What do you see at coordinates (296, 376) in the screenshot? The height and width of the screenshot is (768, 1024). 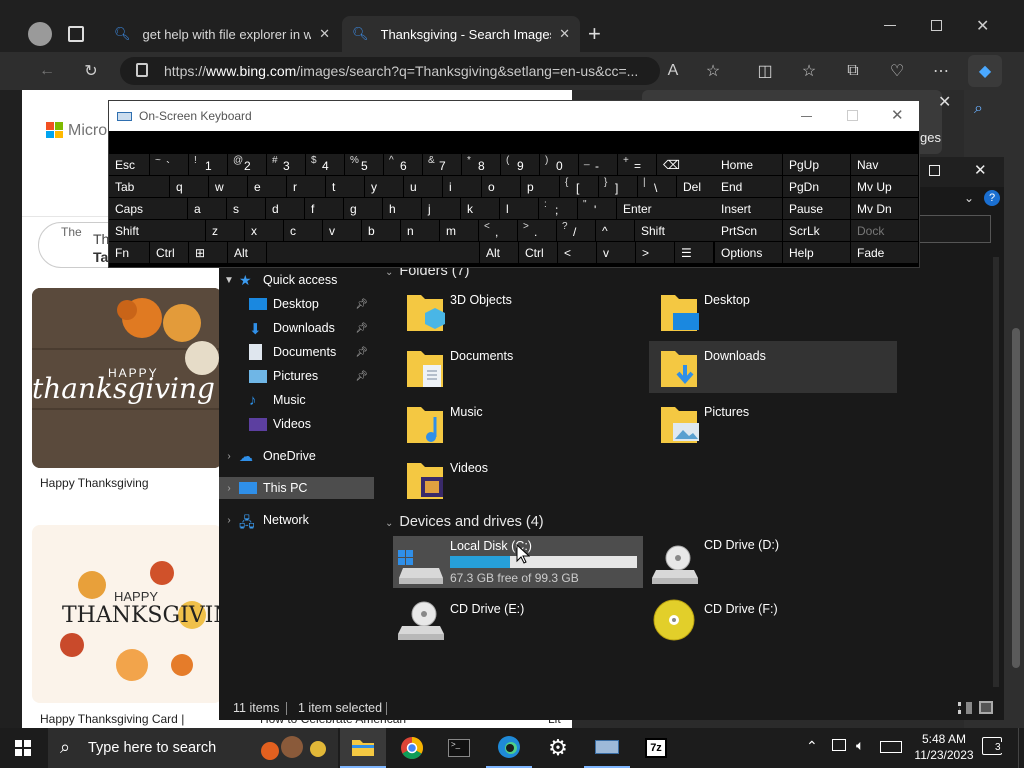 I see `nav-pictures: Pictures 📌︎` at bounding box center [296, 376].